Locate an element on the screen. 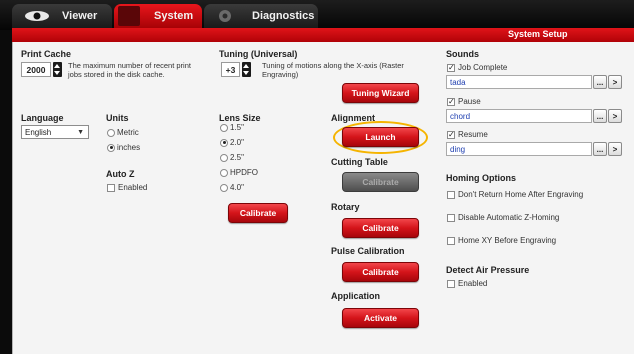 The image size is (634, 354). homing-disable-z-checkbox: Disable Automatic Z-Homing is located at coordinates (503, 217).